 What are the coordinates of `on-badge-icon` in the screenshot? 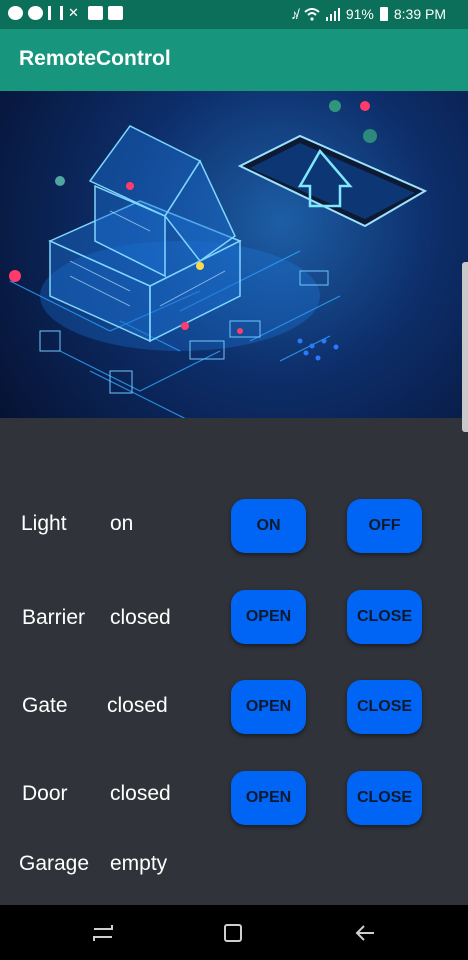 It's located at (115, 13).